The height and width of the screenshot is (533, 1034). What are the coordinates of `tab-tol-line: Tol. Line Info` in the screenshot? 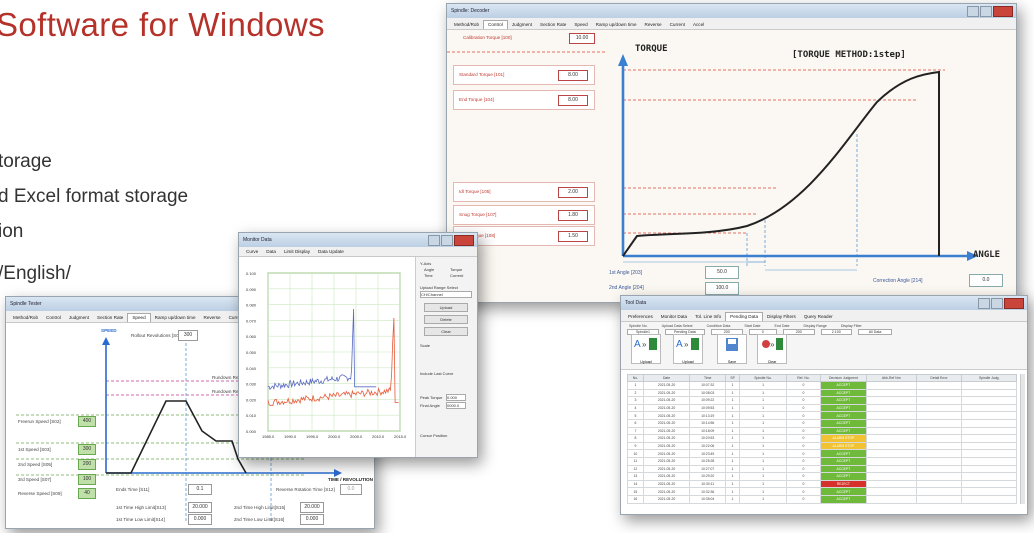 It's located at (708, 317).